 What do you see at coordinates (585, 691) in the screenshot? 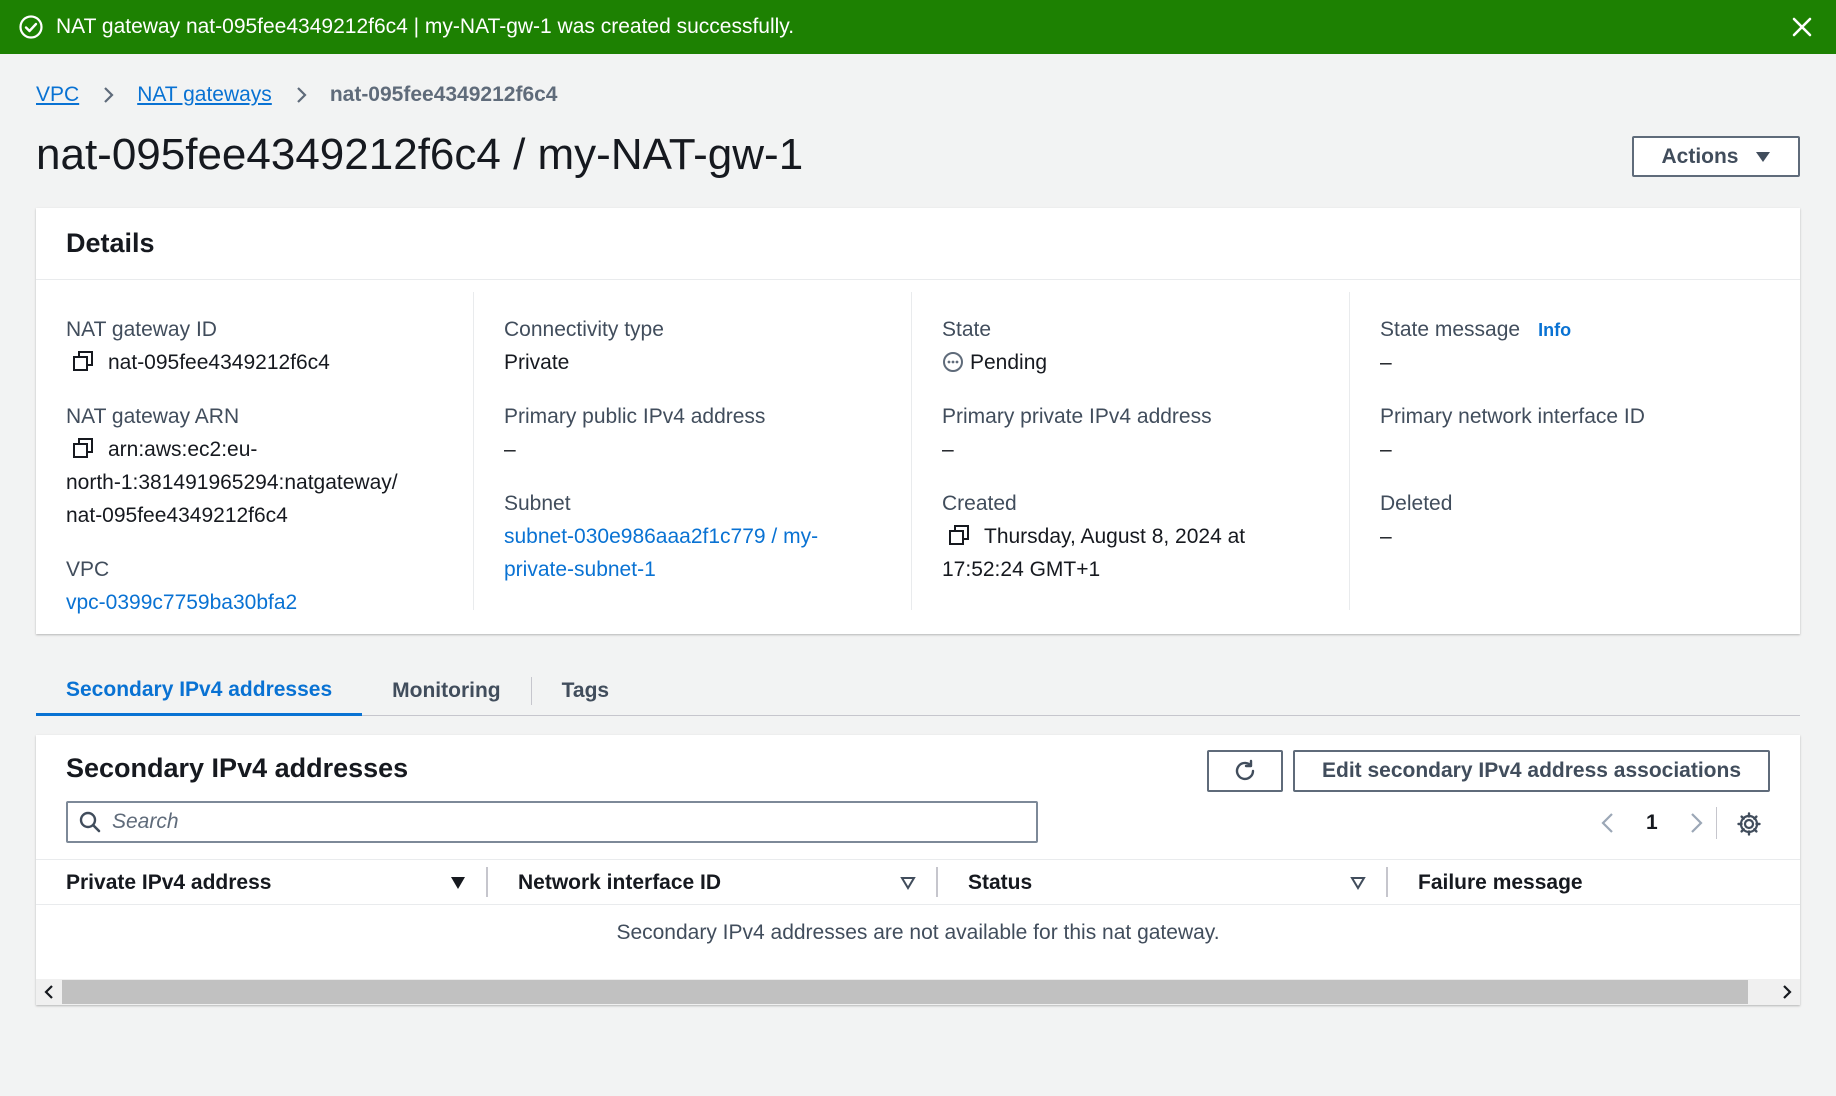
I see `tab-tags: Tags` at bounding box center [585, 691].